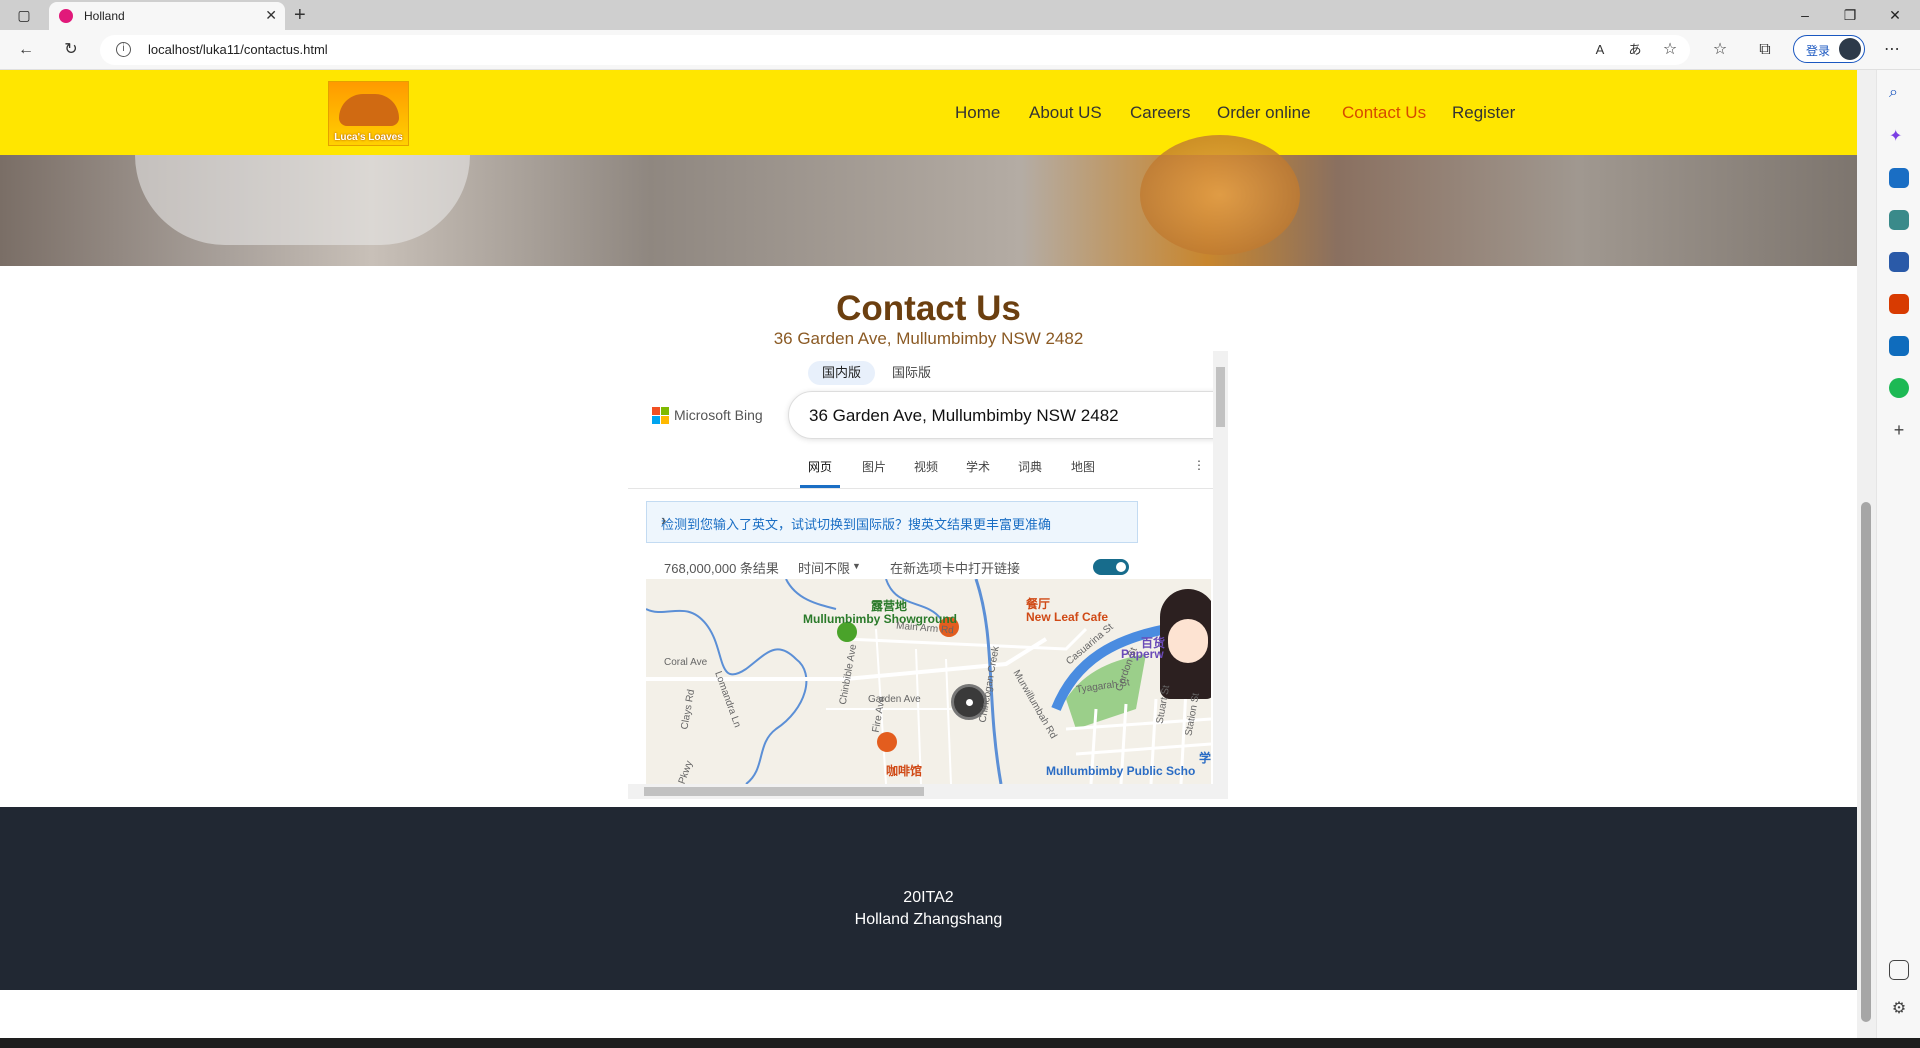  I want to click on scope-divider, so click(928, 488).